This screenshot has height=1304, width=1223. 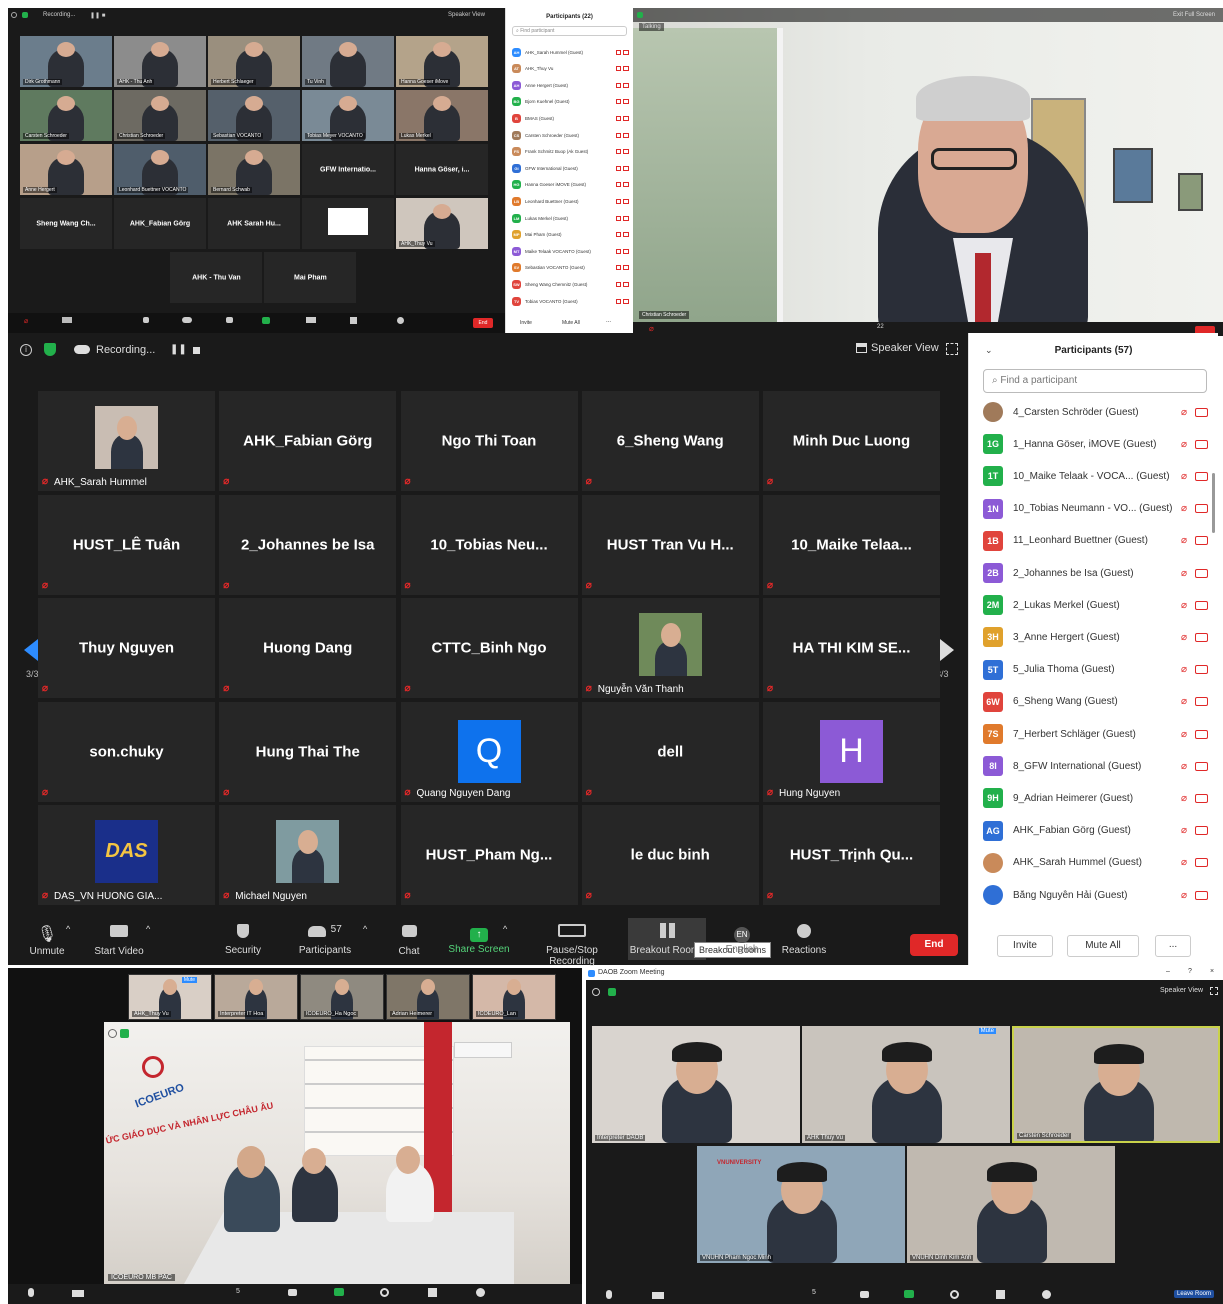 What do you see at coordinates (1213, 503) in the screenshot?
I see `scrollbar` at bounding box center [1213, 503].